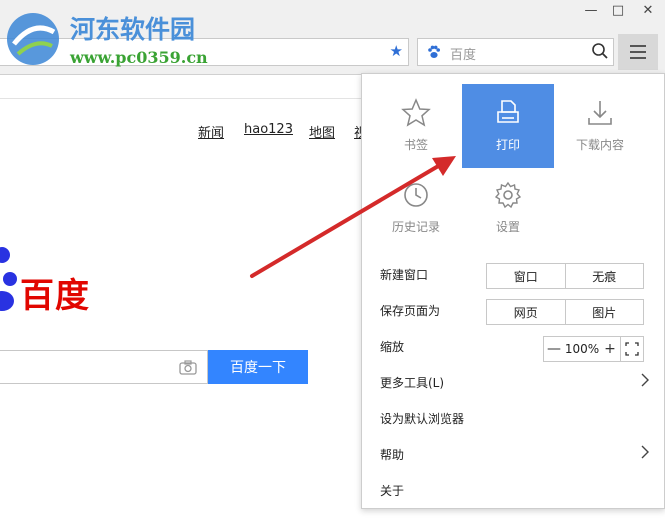 The height and width of the screenshot is (520, 665). What do you see at coordinates (392, 347) in the screenshot?
I see `zoom-label: 缩放` at bounding box center [392, 347].